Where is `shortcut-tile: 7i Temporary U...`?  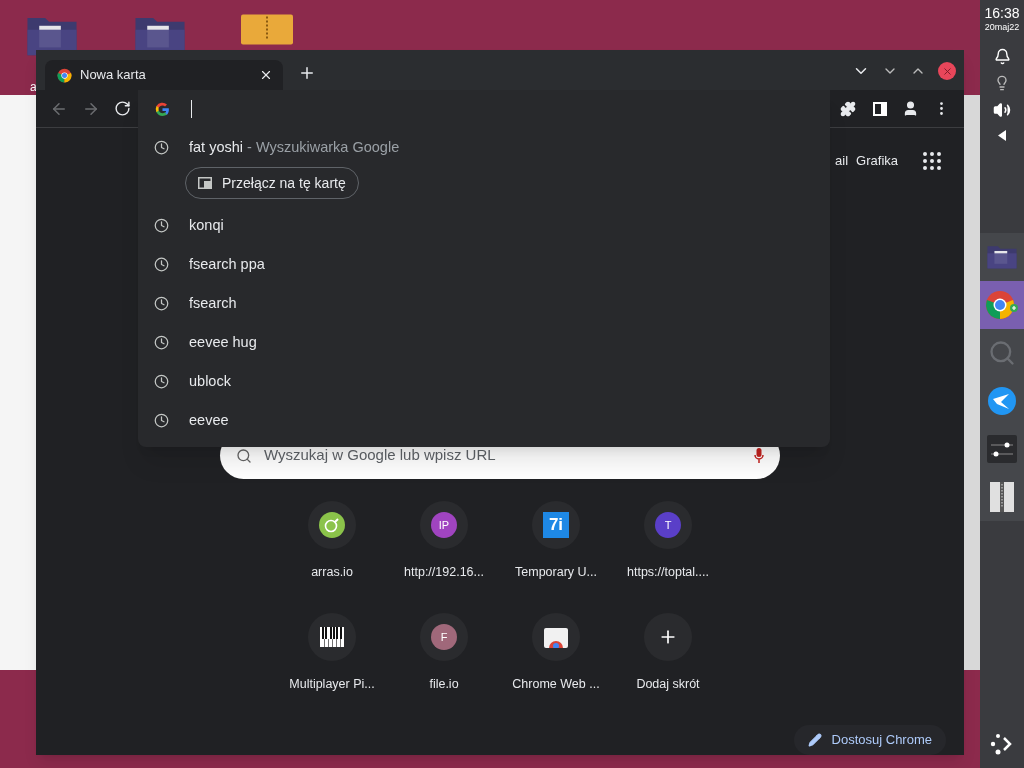
shortcut-tile: 7i Temporary U... is located at coordinates (556, 557).